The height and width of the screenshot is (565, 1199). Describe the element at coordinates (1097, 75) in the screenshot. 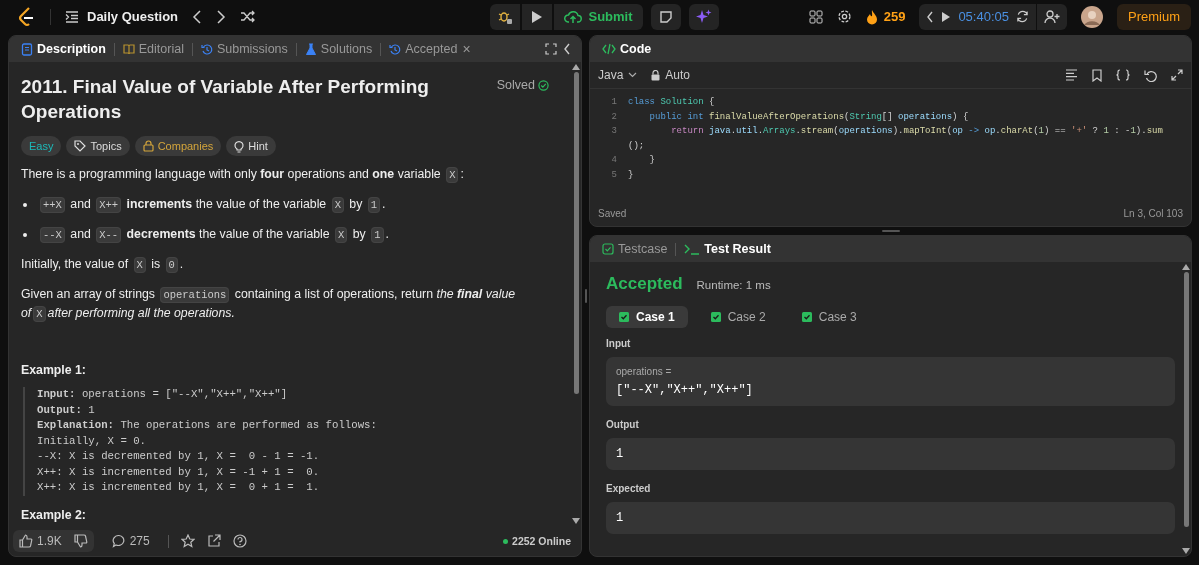

I see `bookmark-icon` at that location.